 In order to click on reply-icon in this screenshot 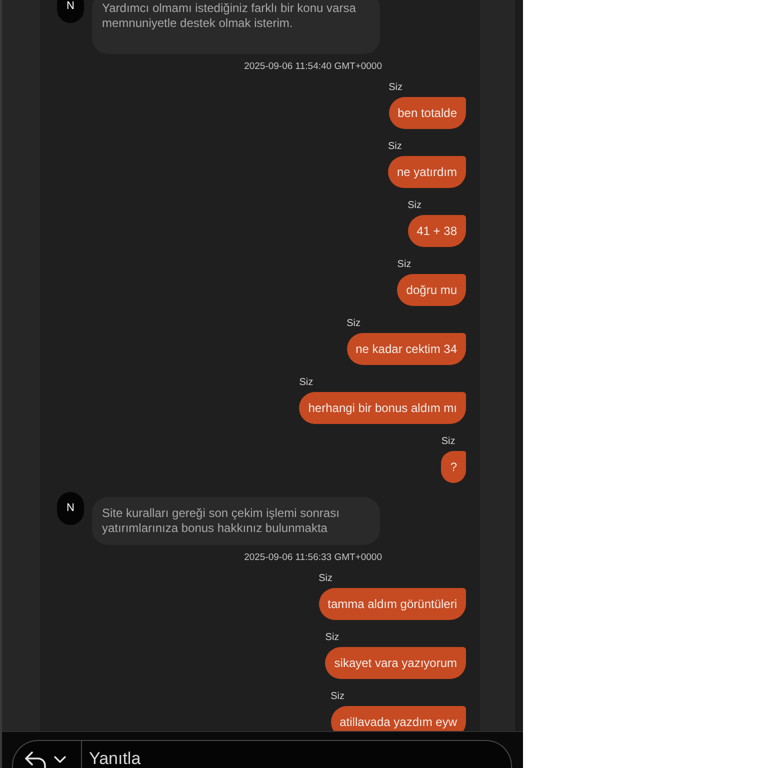, I will do `click(35, 759)`.